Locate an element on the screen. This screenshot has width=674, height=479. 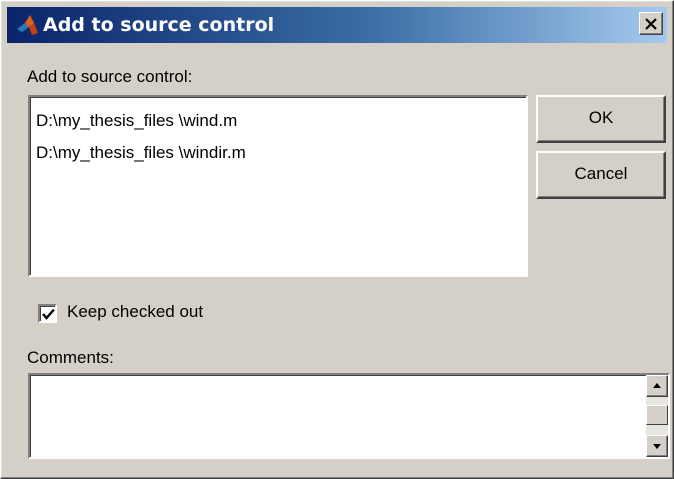
keep-checked-out-checkbox is located at coordinates (47, 313).